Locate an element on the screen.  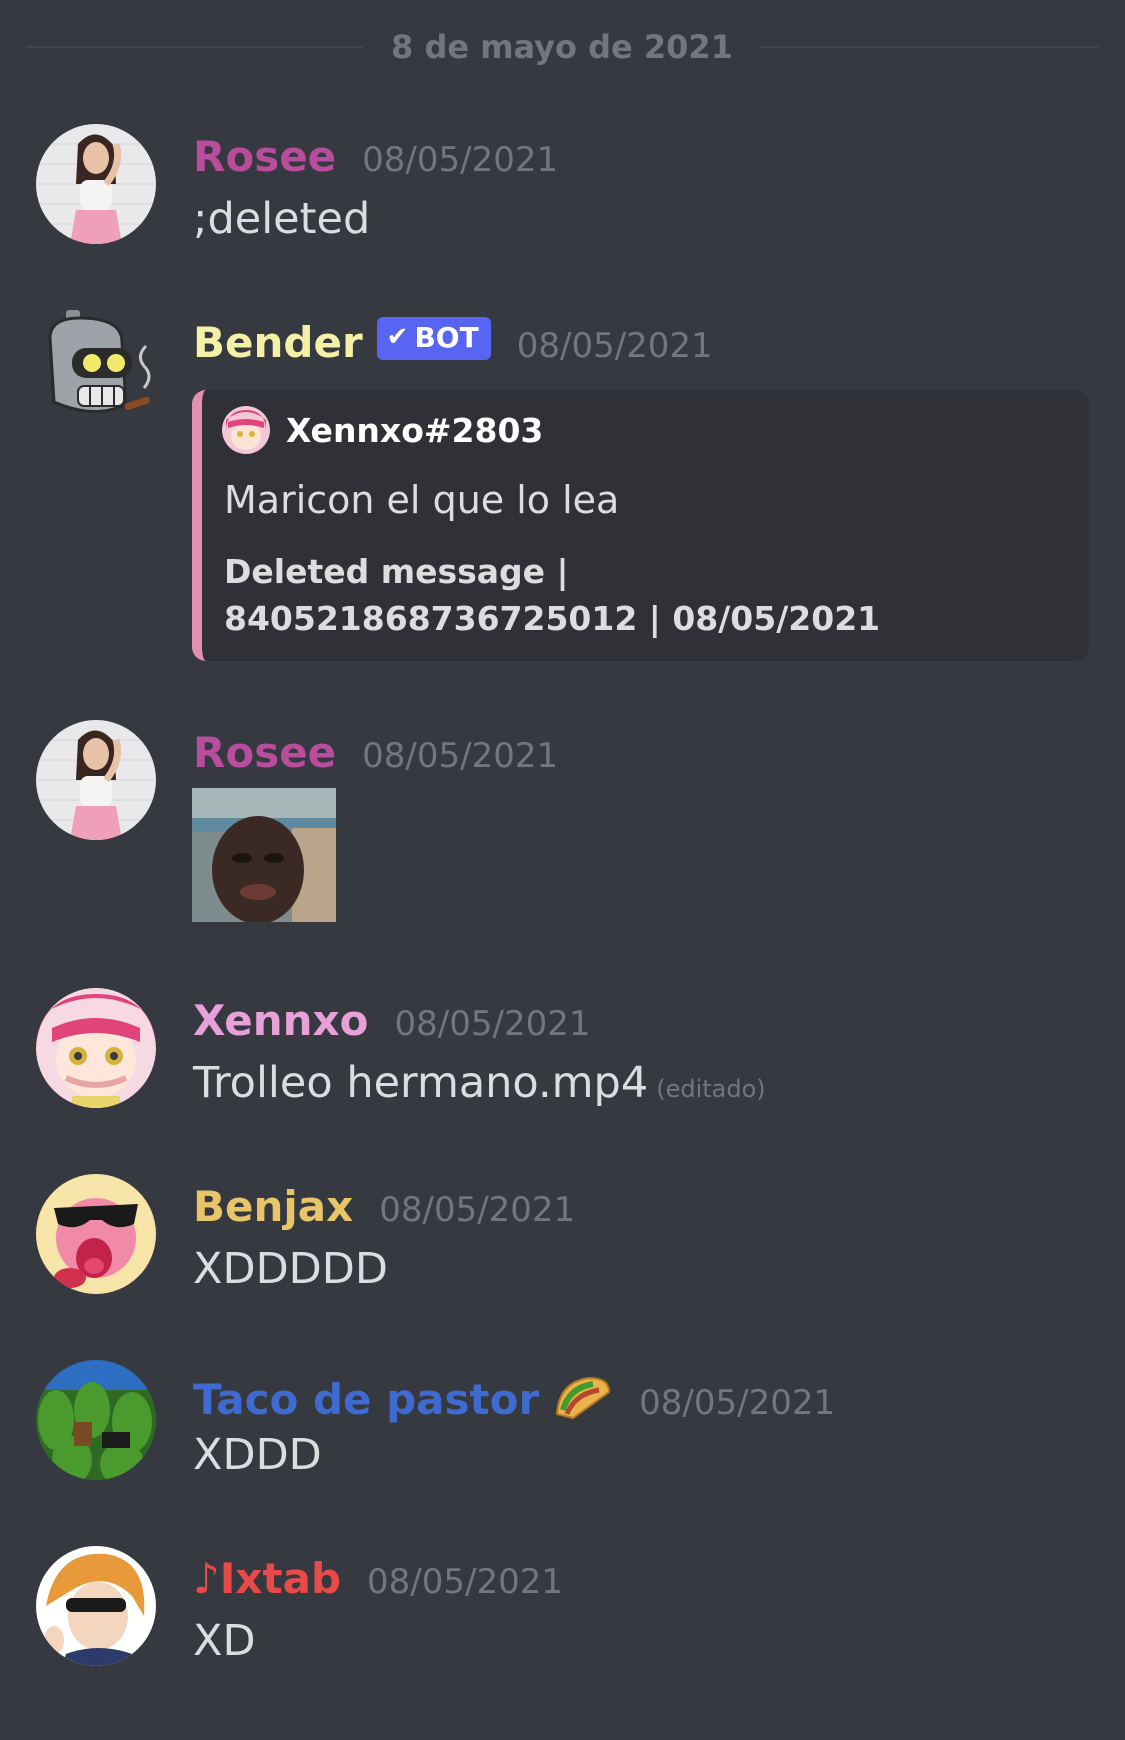
avatar-benjax is located at coordinates (96, 1234).